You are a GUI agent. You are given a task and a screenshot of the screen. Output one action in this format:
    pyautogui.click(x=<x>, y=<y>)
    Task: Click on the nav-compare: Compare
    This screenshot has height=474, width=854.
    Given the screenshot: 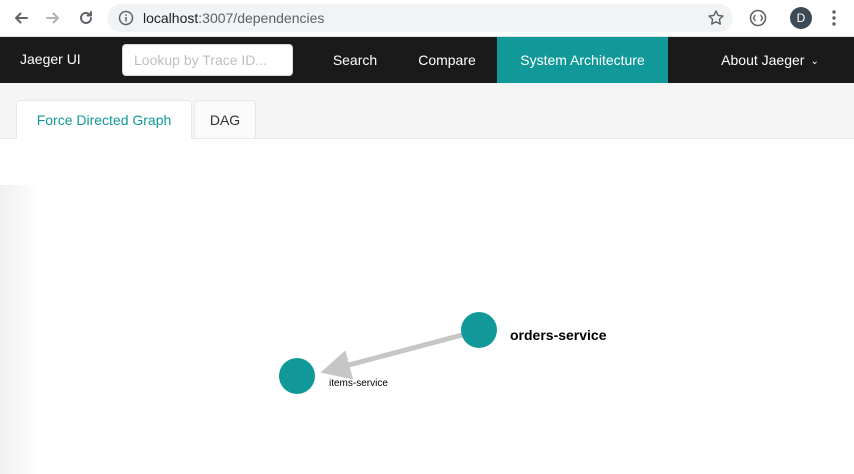 What is the action you would take?
    pyautogui.click(x=447, y=60)
    